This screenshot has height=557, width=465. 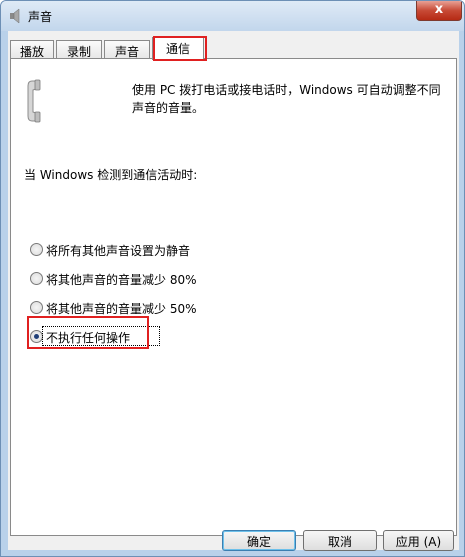 I want to click on option-label: 将其他声音的音量减少 50%, so click(x=121, y=309).